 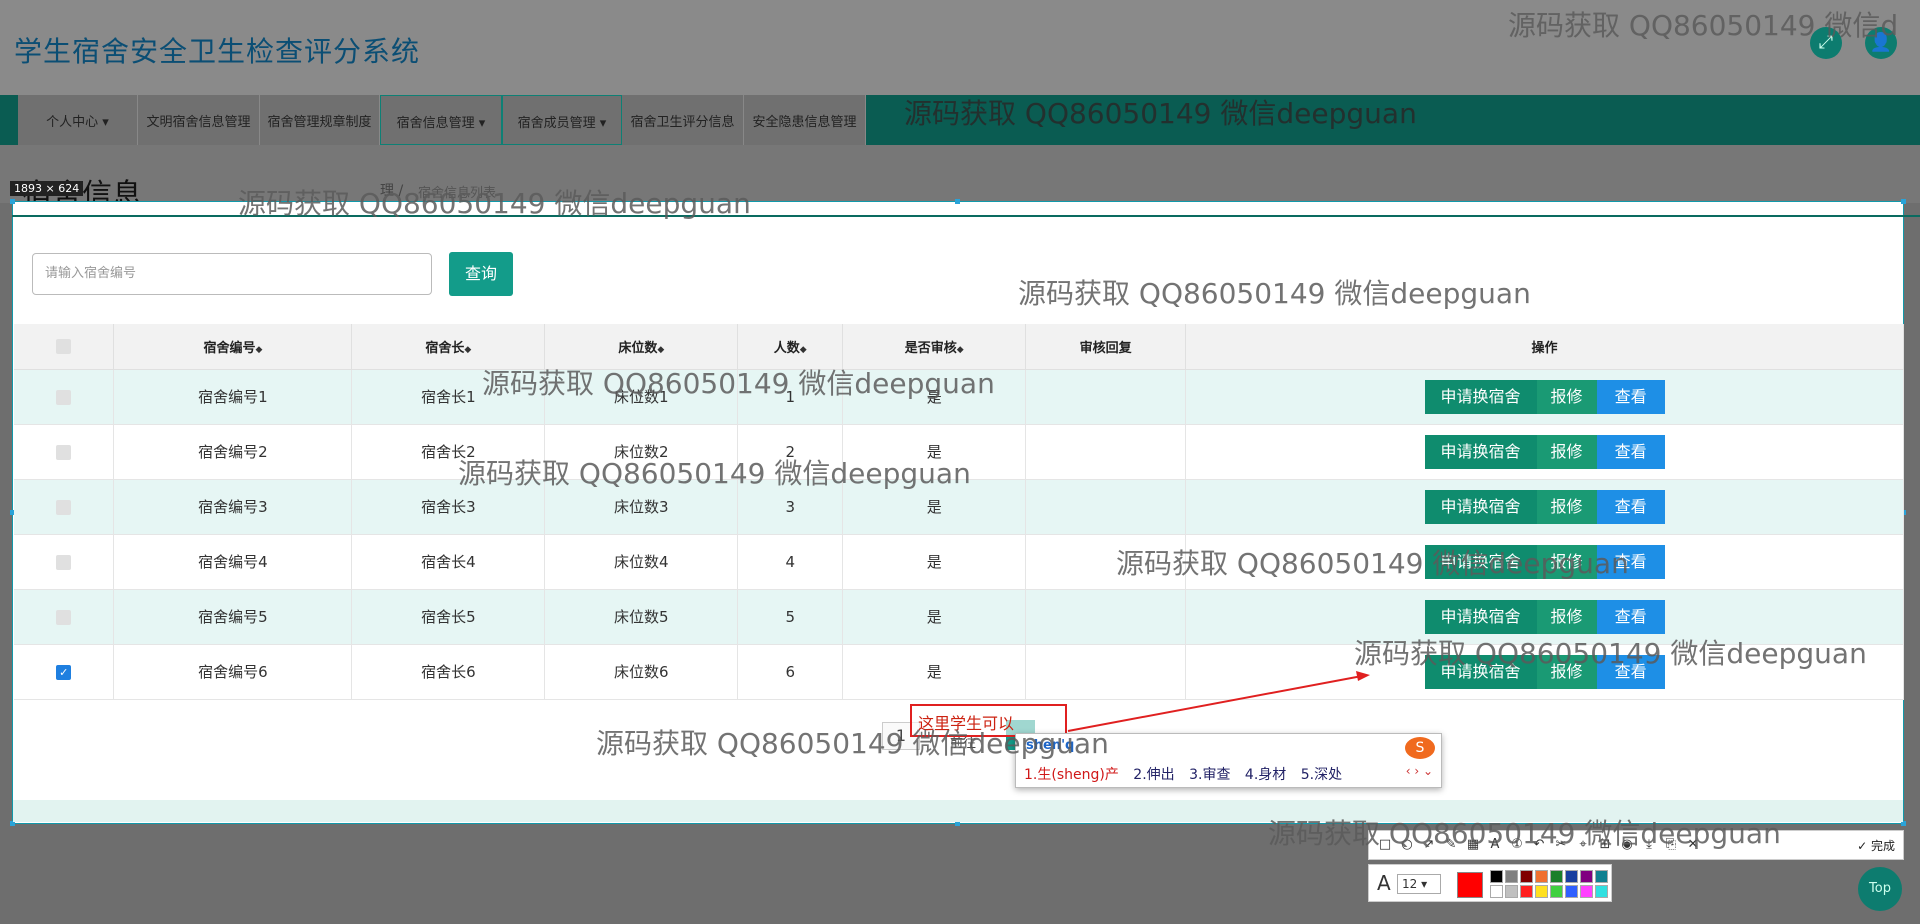 What do you see at coordinates (1218, 701) in the screenshot?
I see `annotation-arrow` at bounding box center [1218, 701].